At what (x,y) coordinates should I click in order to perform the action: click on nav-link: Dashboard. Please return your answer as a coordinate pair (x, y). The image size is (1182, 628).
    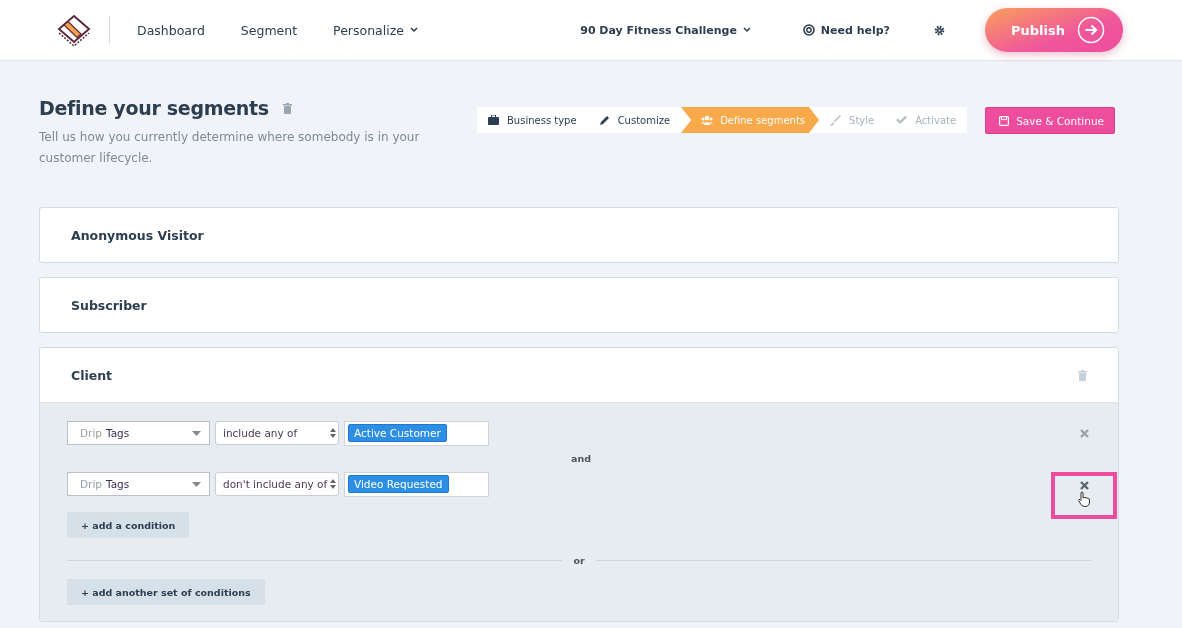
    Looking at the image, I should click on (171, 30).